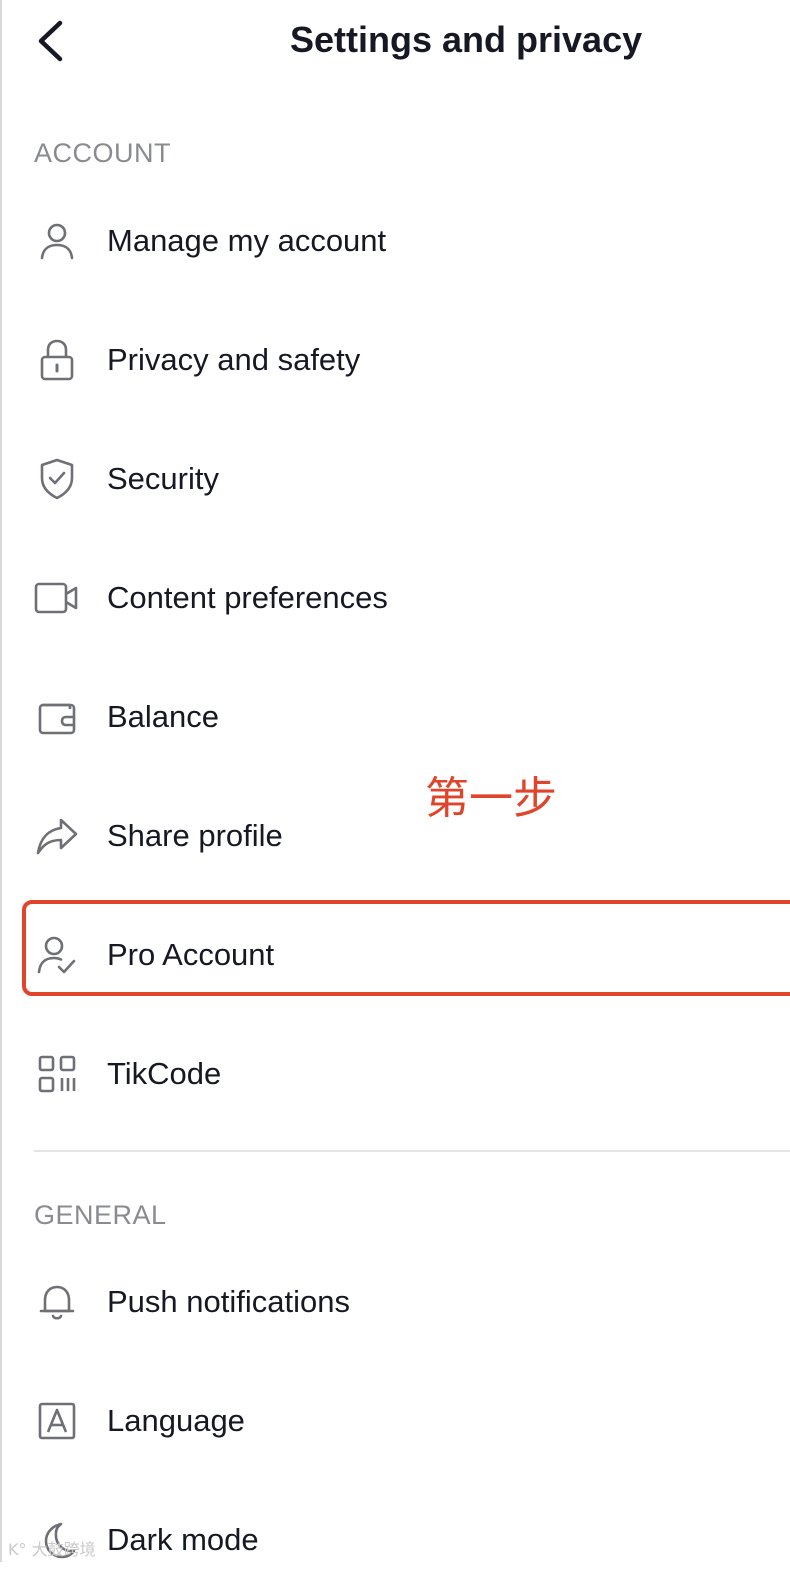  I want to click on shield-check-icon, so click(57, 479).